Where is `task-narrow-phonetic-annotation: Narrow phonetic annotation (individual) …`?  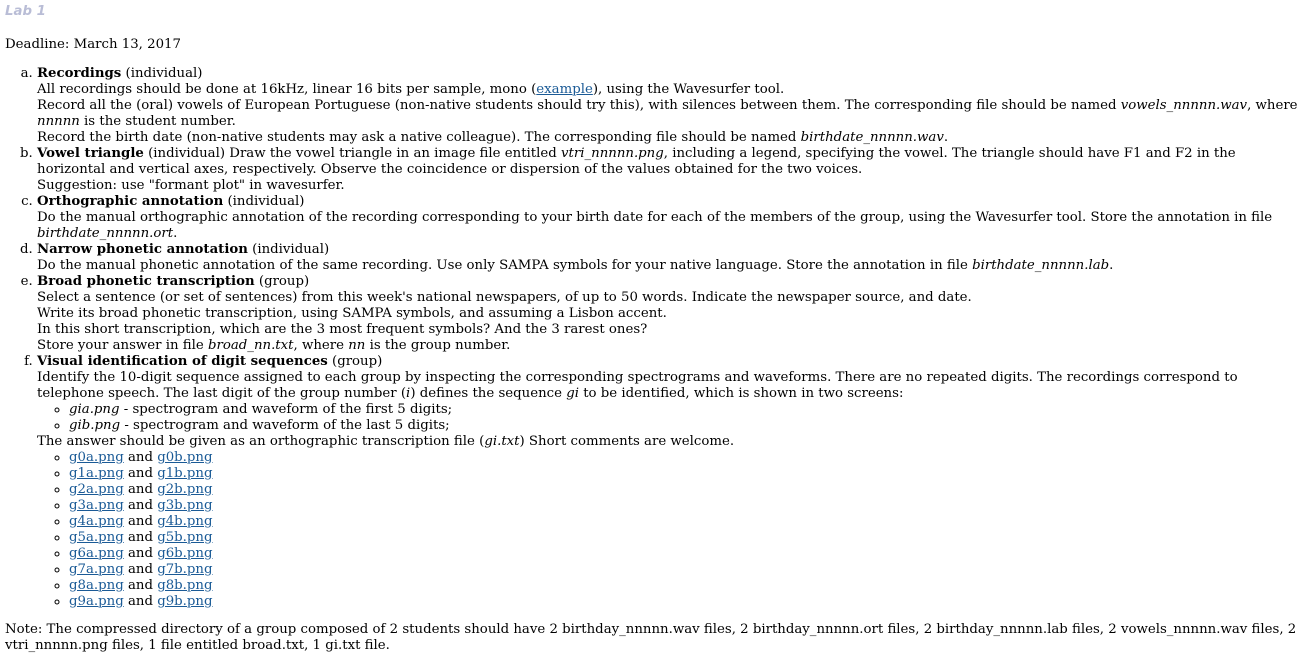 task-narrow-phonetic-annotation: Narrow phonetic annotation (individual) … is located at coordinates (668, 258).